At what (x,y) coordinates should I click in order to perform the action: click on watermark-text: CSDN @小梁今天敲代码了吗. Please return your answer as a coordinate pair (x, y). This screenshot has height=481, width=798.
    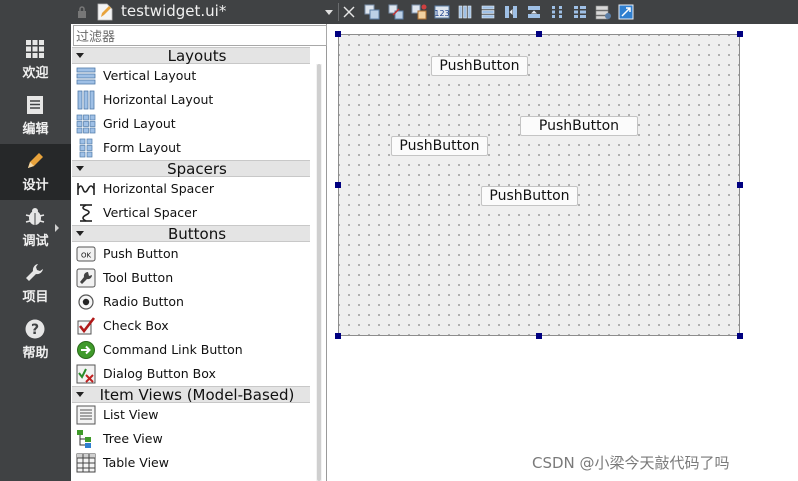
    Looking at the image, I should click on (631, 463).